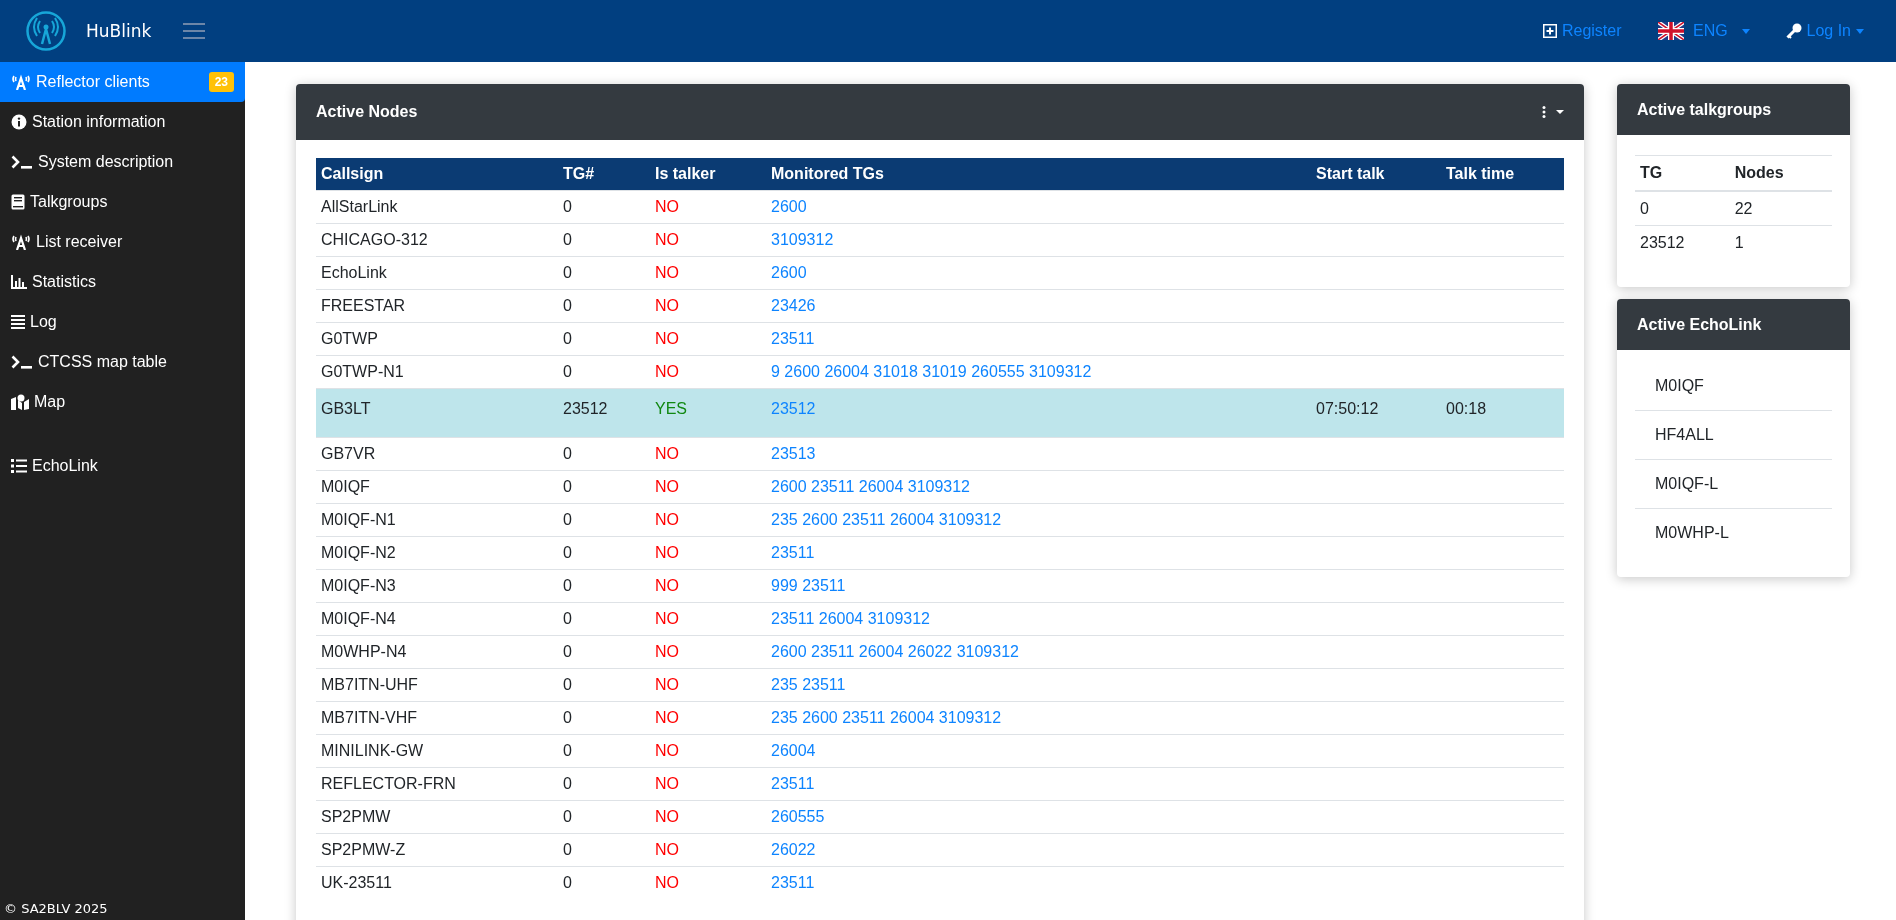 The image size is (1896, 920). Describe the element at coordinates (437, 619) in the screenshot. I see `table-cell: M0IQF-N4` at that location.